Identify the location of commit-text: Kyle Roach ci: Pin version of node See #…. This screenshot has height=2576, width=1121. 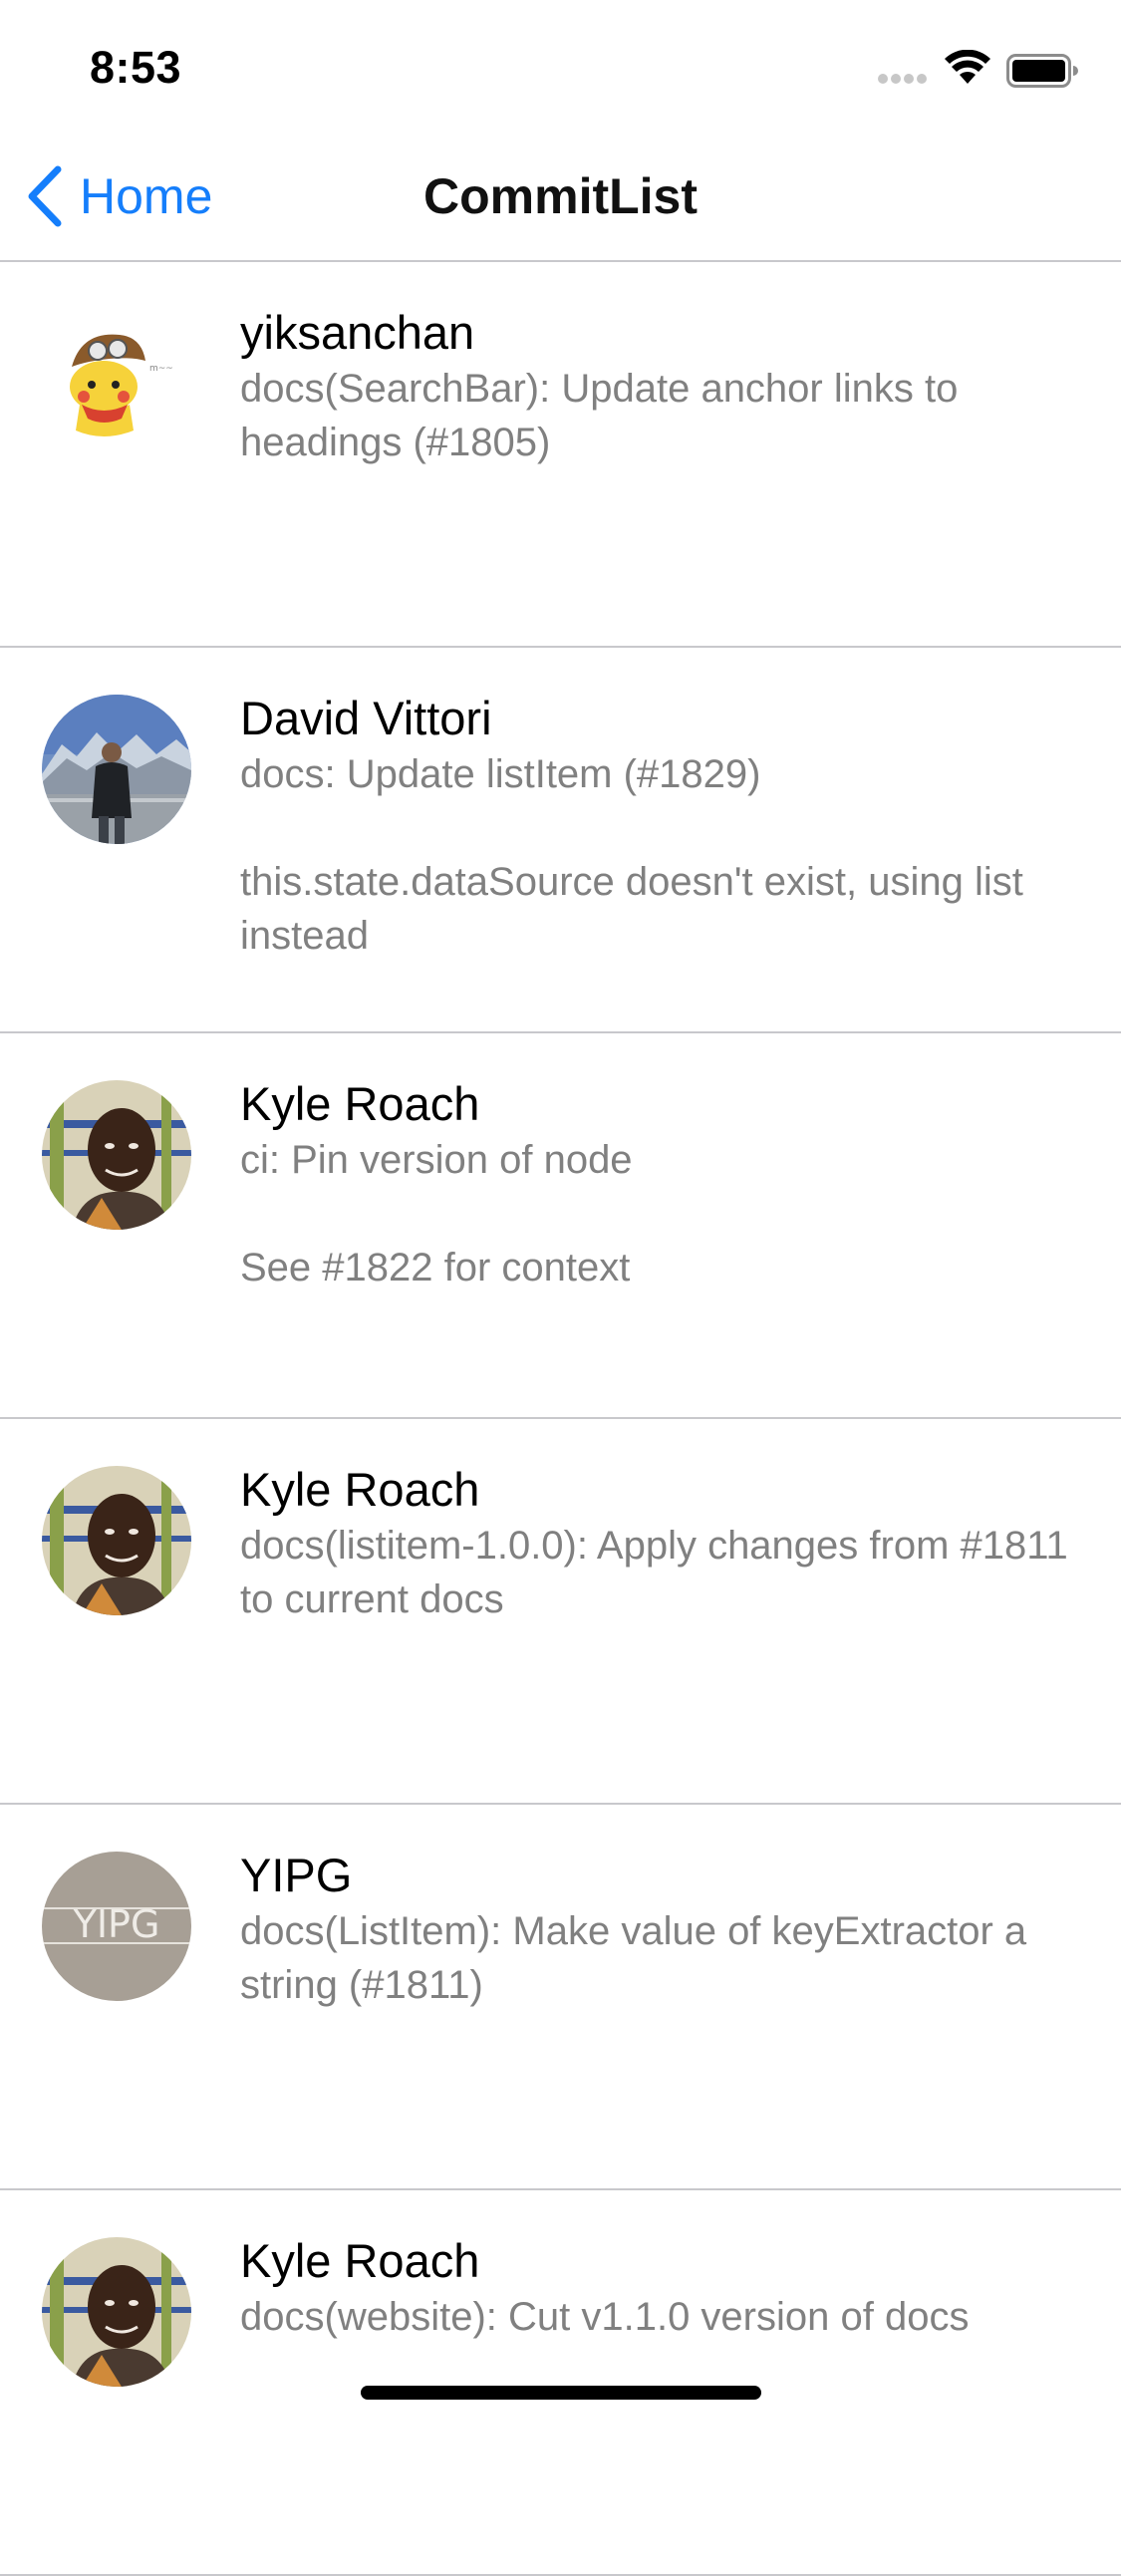
(663, 1184).